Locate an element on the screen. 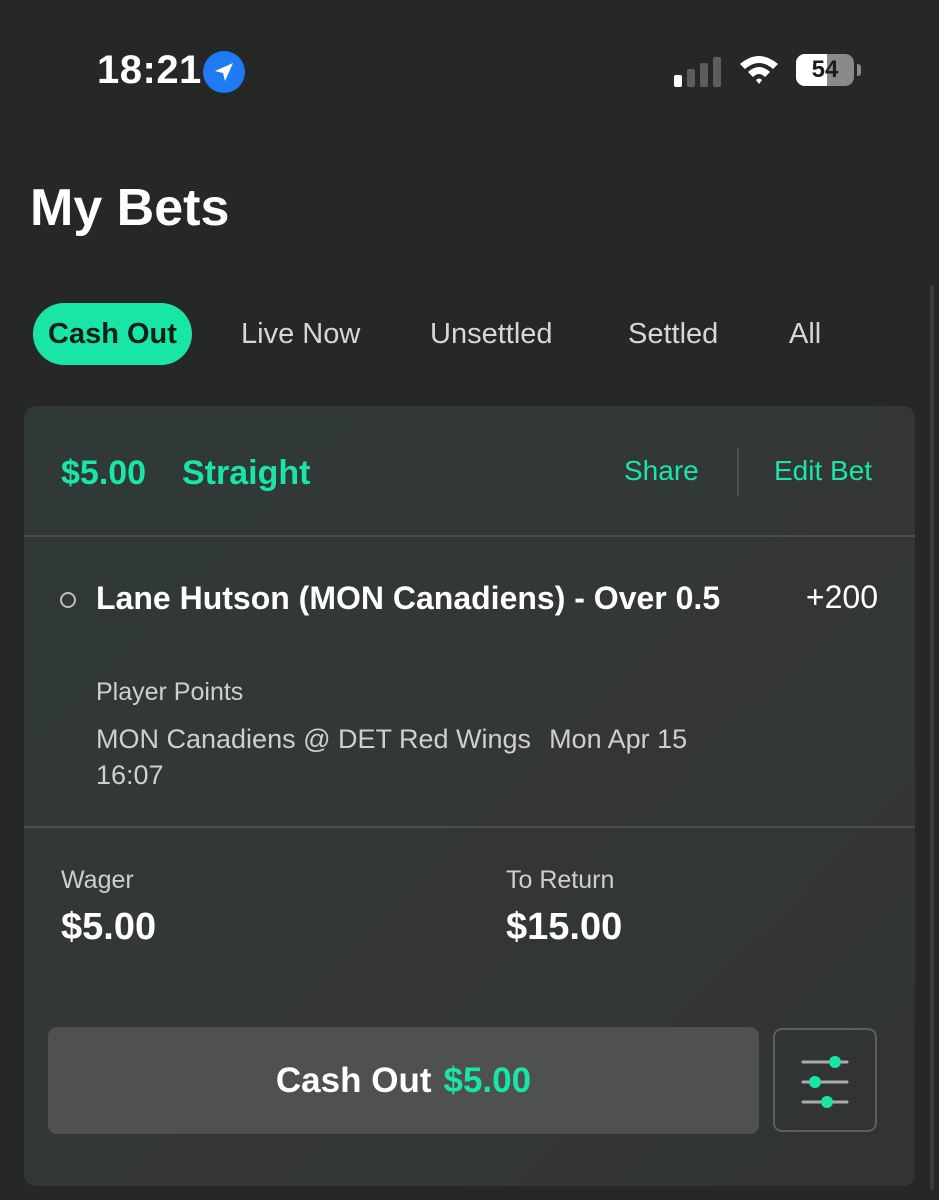  battery-percent: 54 is located at coordinates (825, 69).